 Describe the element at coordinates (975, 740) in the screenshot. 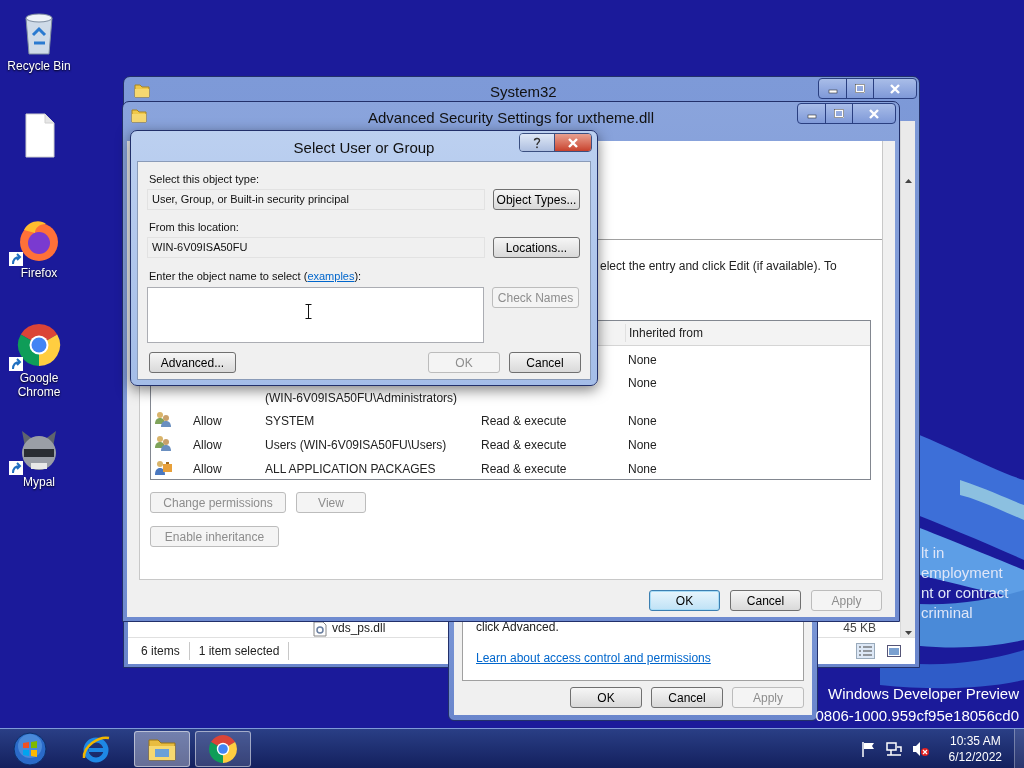

I see `clock-time: 10:35 AM` at that location.